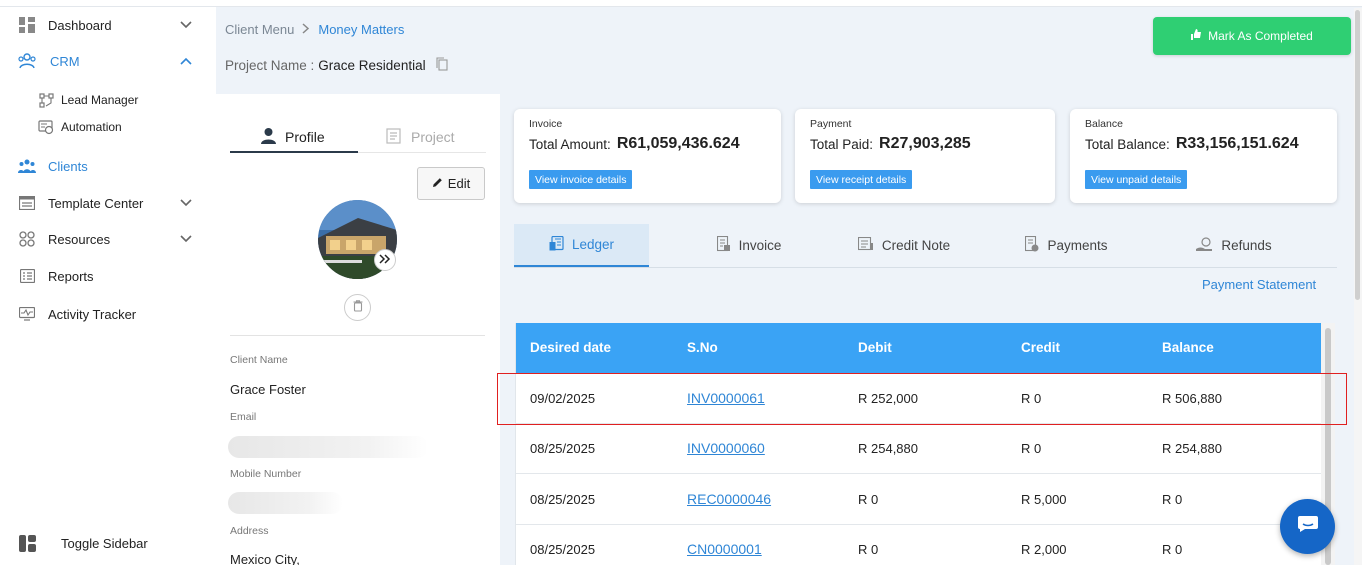 The width and height of the screenshot is (1362, 565). I want to click on card-amount-value: R27,903,285, so click(925, 143).